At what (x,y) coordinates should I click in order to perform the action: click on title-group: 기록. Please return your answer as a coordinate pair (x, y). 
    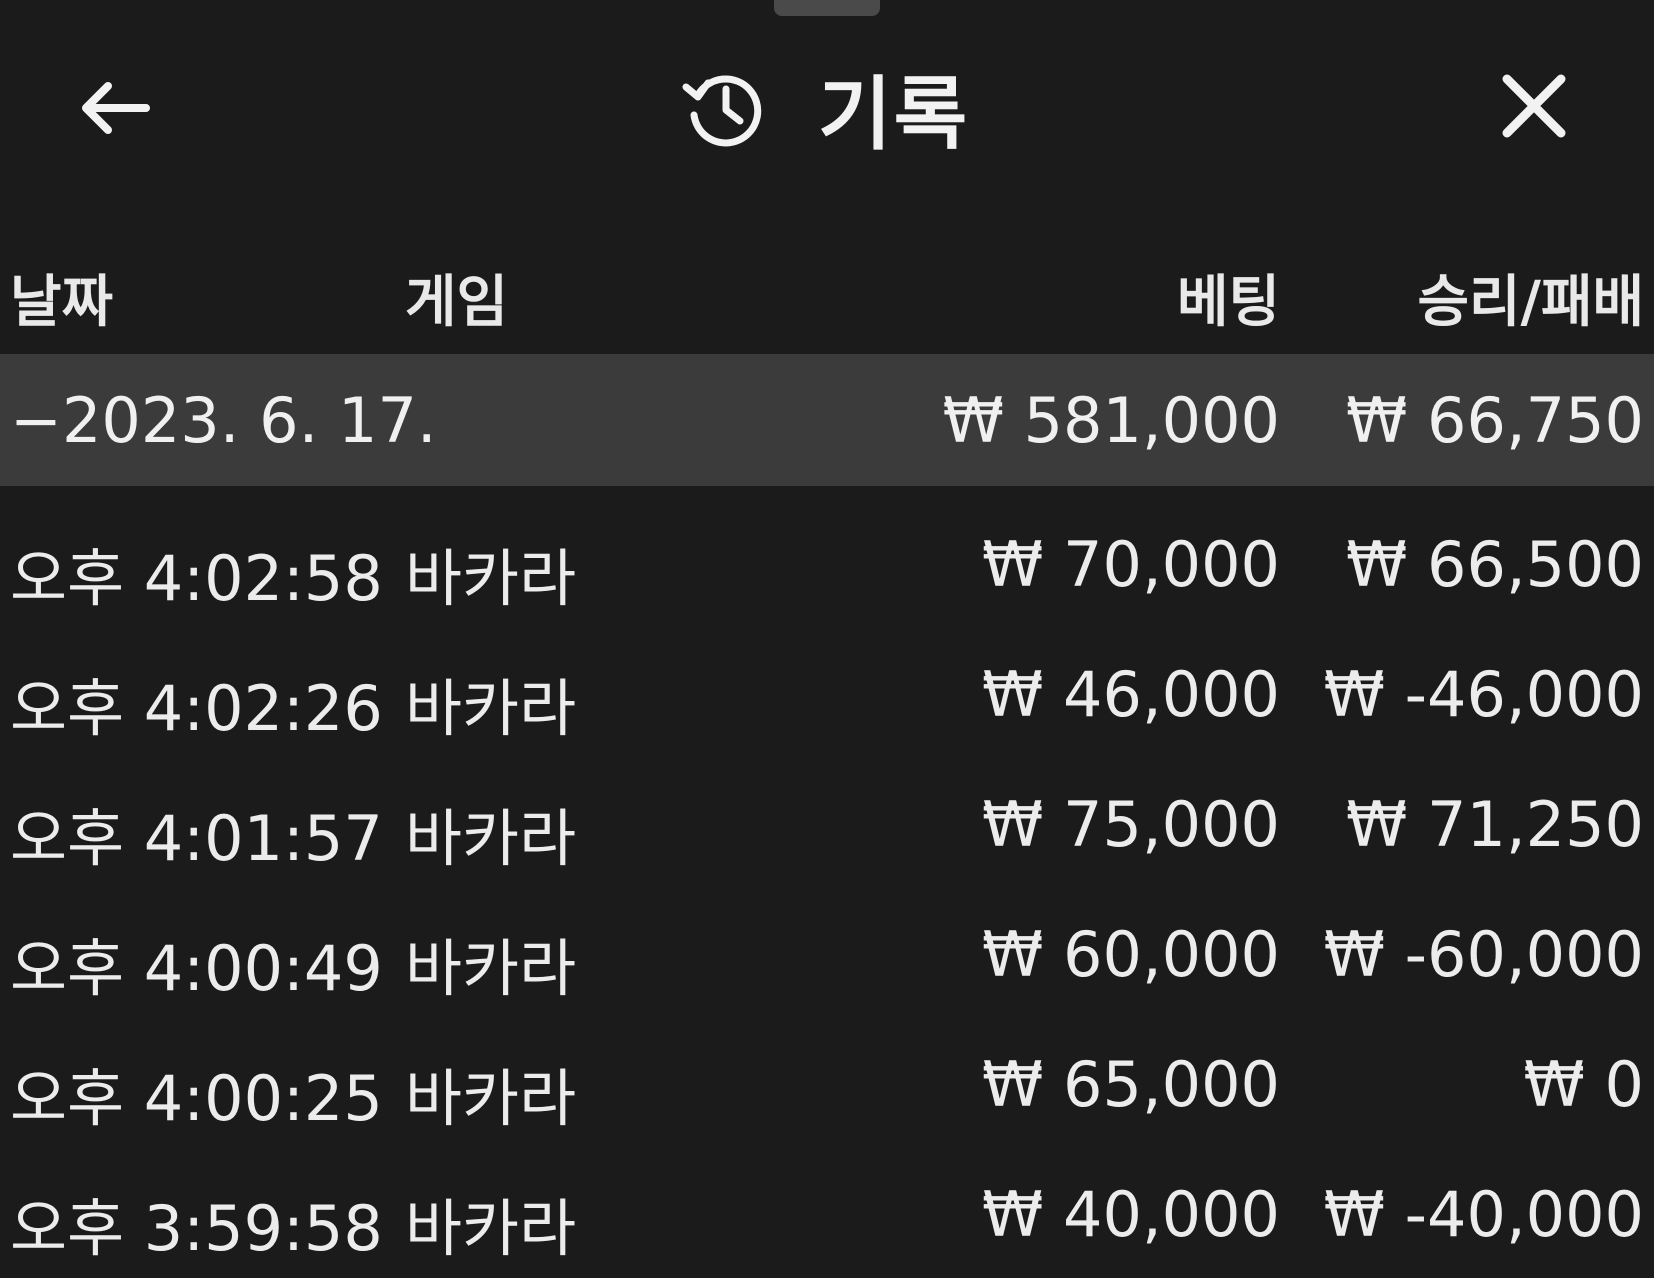
    Looking at the image, I should click on (824, 109).